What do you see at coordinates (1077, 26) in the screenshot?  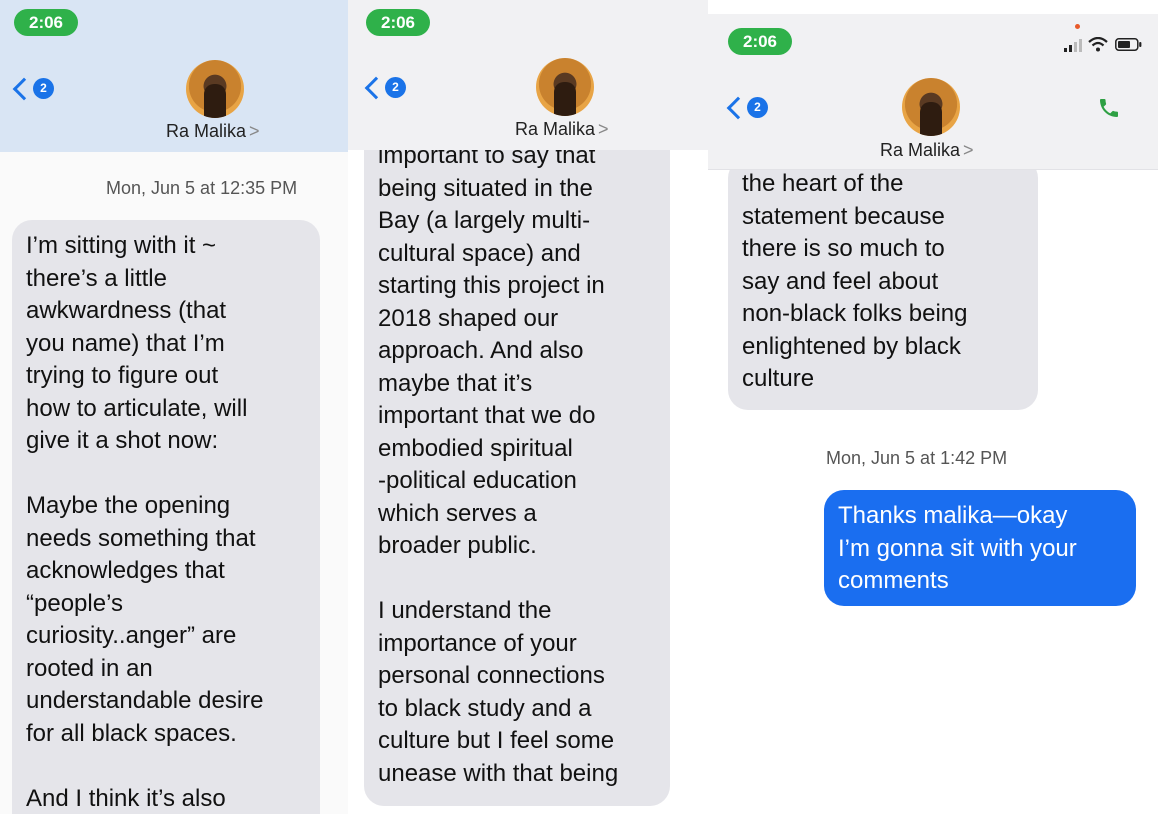 I see `privacy-indicator-dot` at bounding box center [1077, 26].